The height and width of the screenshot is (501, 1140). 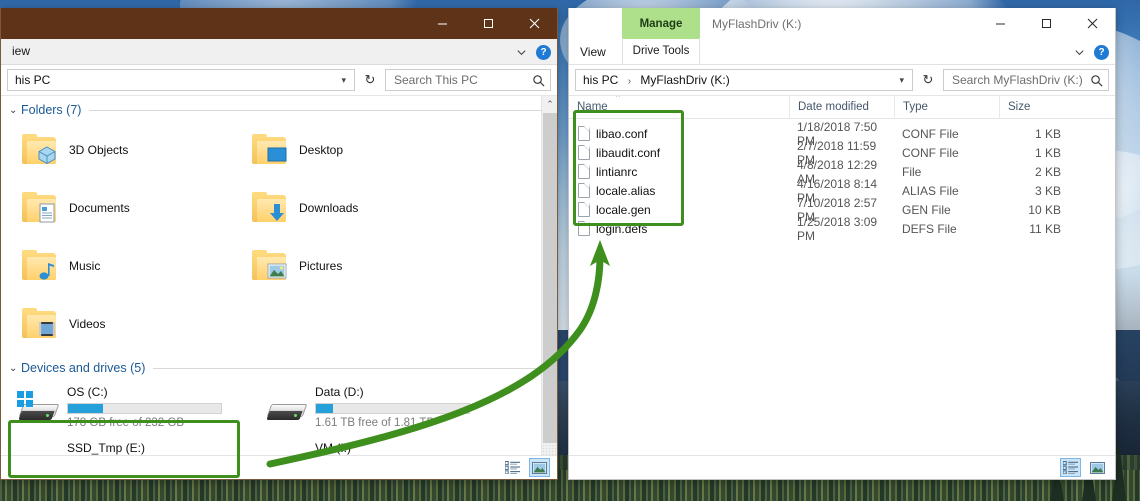 What do you see at coordinates (87, 392) in the screenshot?
I see `drive-name: OS (C:)` at bounding box center [87, 392].